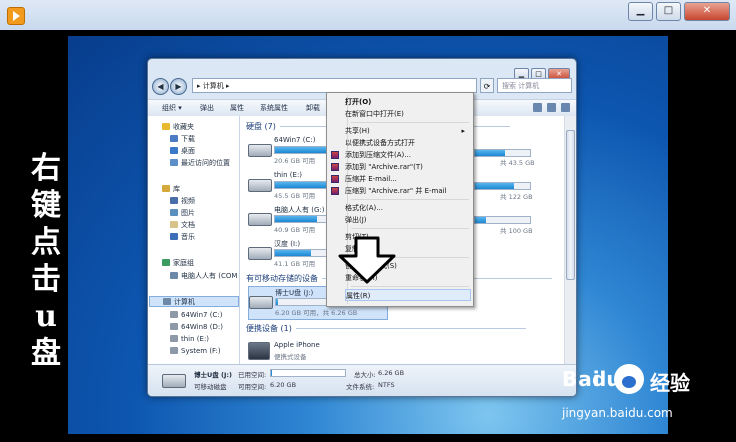 This screenshot has height=442, width=736. I want to click on details-usage-bar, so click(308, 373).